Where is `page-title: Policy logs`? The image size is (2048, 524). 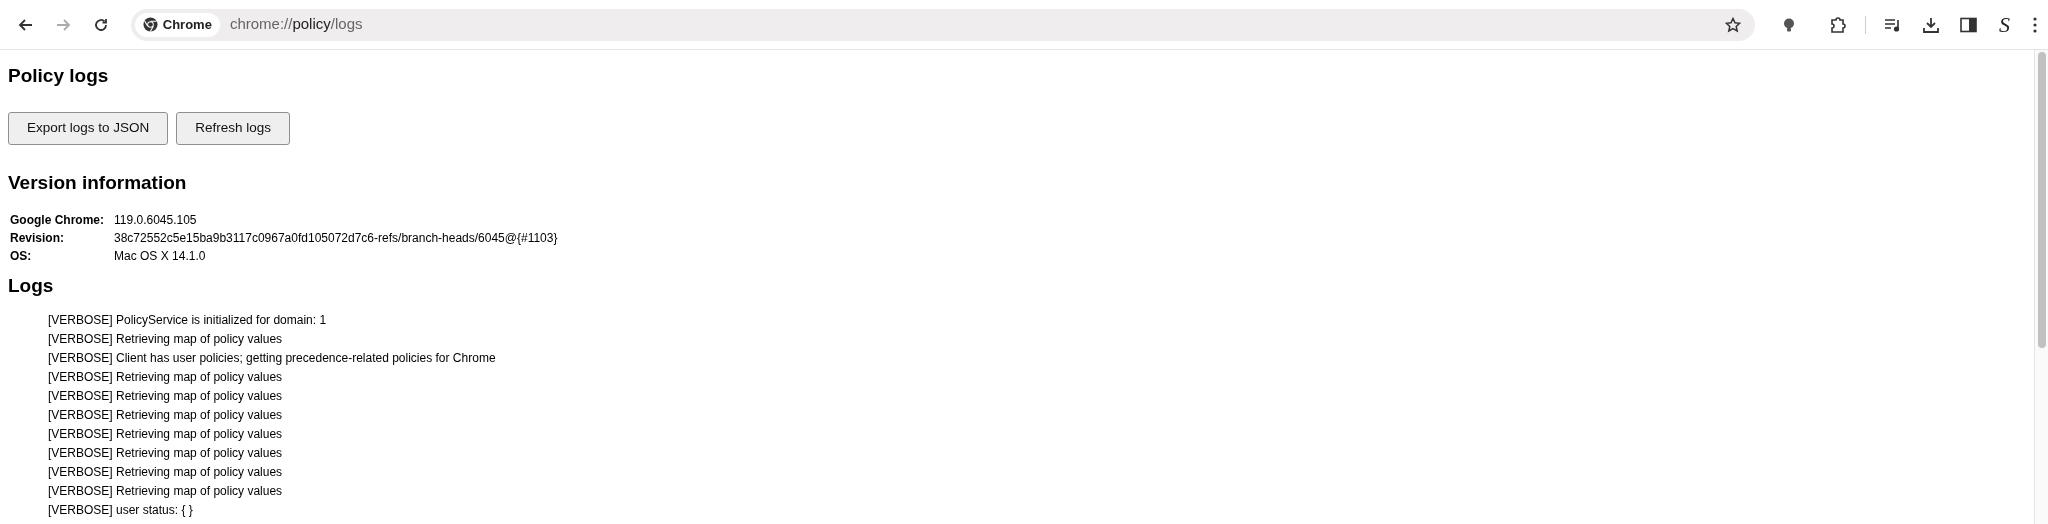
page-title: Policy logs is located at coordinates (58, 76).